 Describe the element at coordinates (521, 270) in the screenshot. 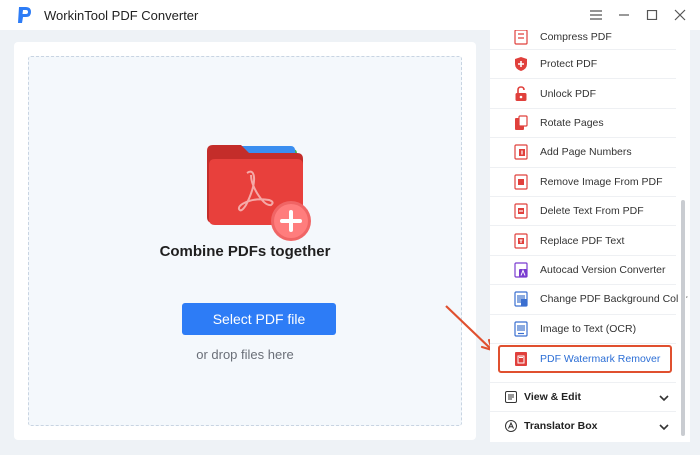

I see `autocad-icon` at that location.